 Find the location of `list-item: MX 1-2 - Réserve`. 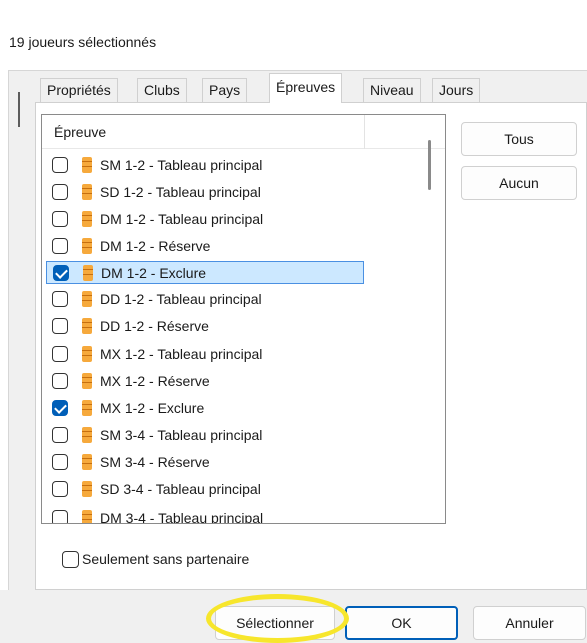

list-item: MX 1-2 - Réserve is located at coordinates (205, 381).